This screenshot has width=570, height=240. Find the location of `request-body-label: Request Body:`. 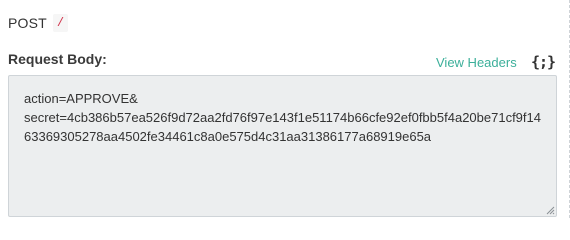

request-body-label: Request Body: is located at coordinates (57, 59).